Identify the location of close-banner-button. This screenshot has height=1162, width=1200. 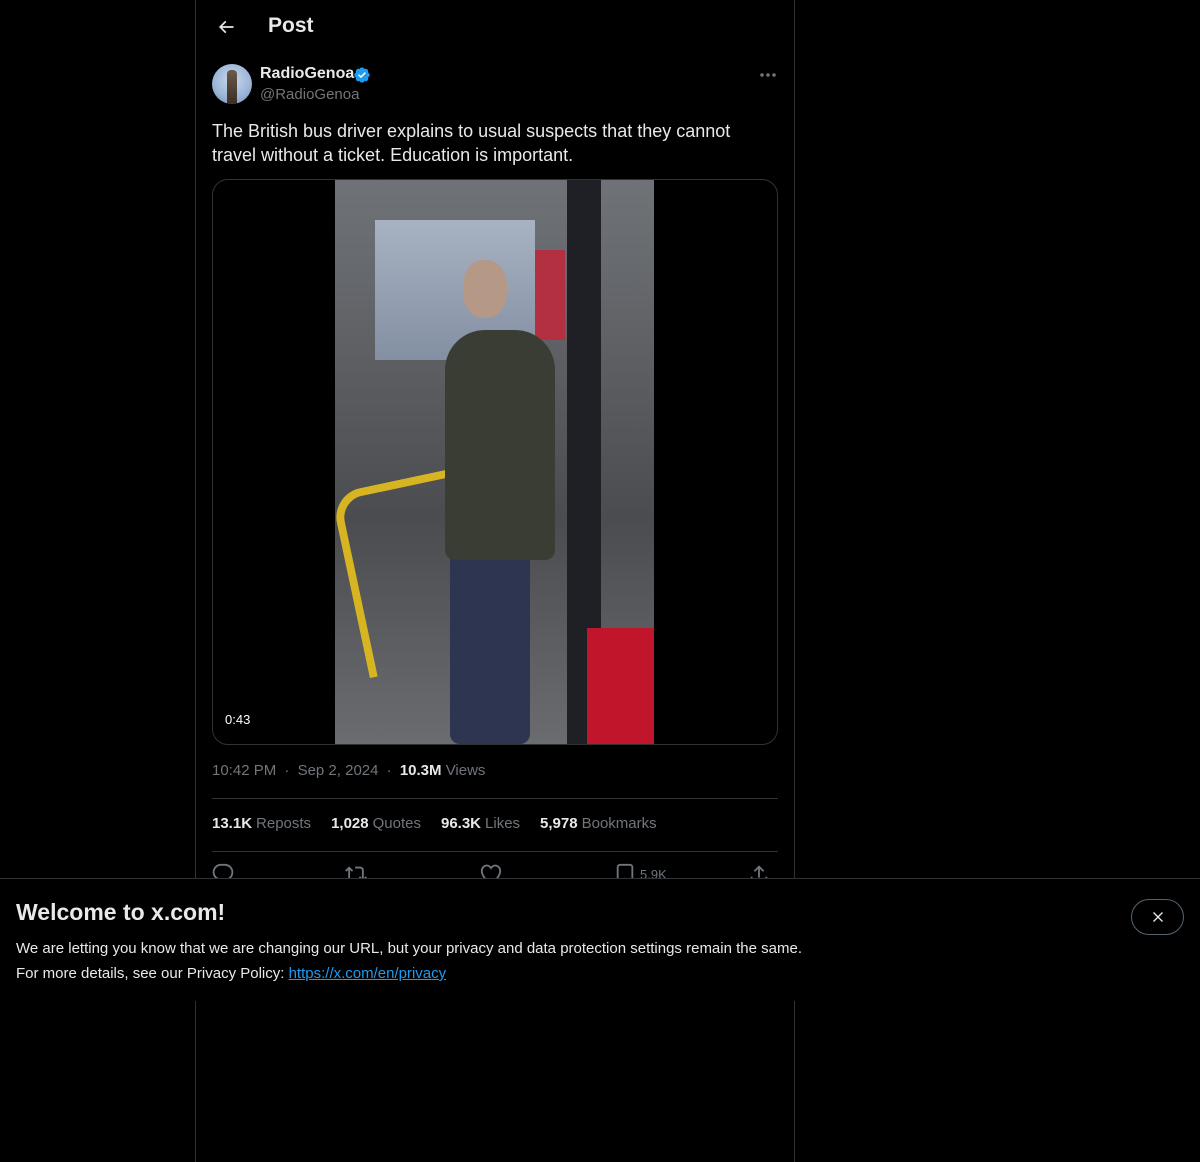
(1157, 917).